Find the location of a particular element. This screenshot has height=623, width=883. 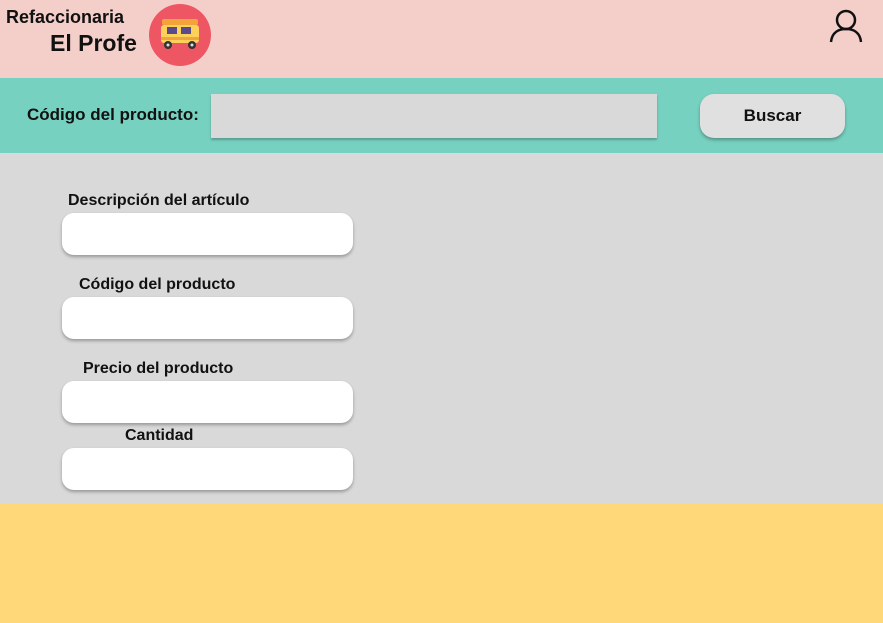

price-field is located at coordinates (207, 402).